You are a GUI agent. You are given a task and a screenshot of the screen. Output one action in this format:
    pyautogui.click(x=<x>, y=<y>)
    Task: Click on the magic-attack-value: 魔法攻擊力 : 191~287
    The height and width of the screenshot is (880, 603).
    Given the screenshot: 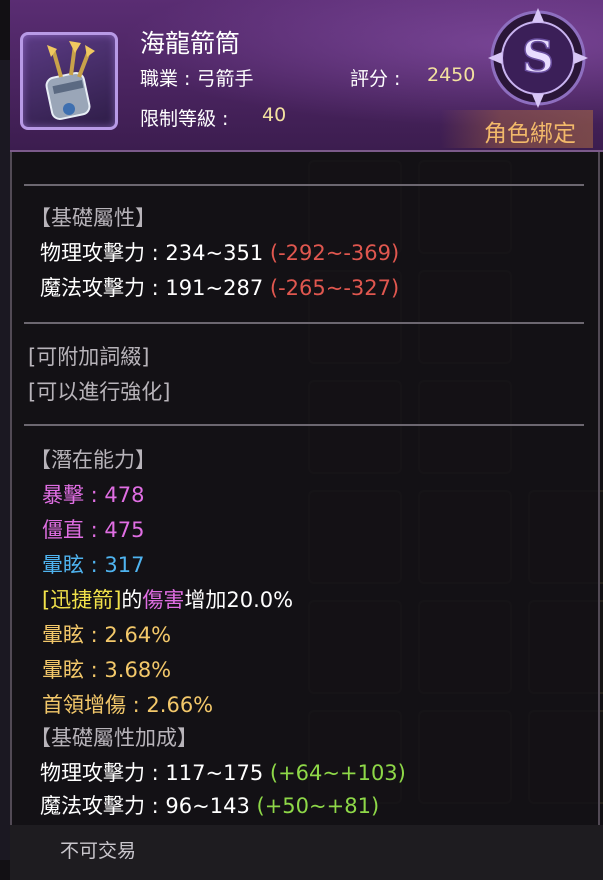 What is the action you would take?
    pyautogui.click(x=152, y=288)
    